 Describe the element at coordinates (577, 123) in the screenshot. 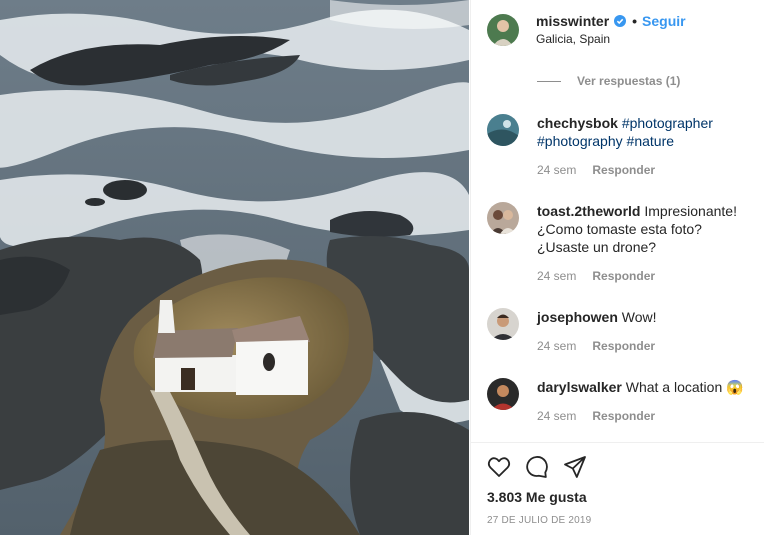

I see `comment-username: chechysbok` at that location.